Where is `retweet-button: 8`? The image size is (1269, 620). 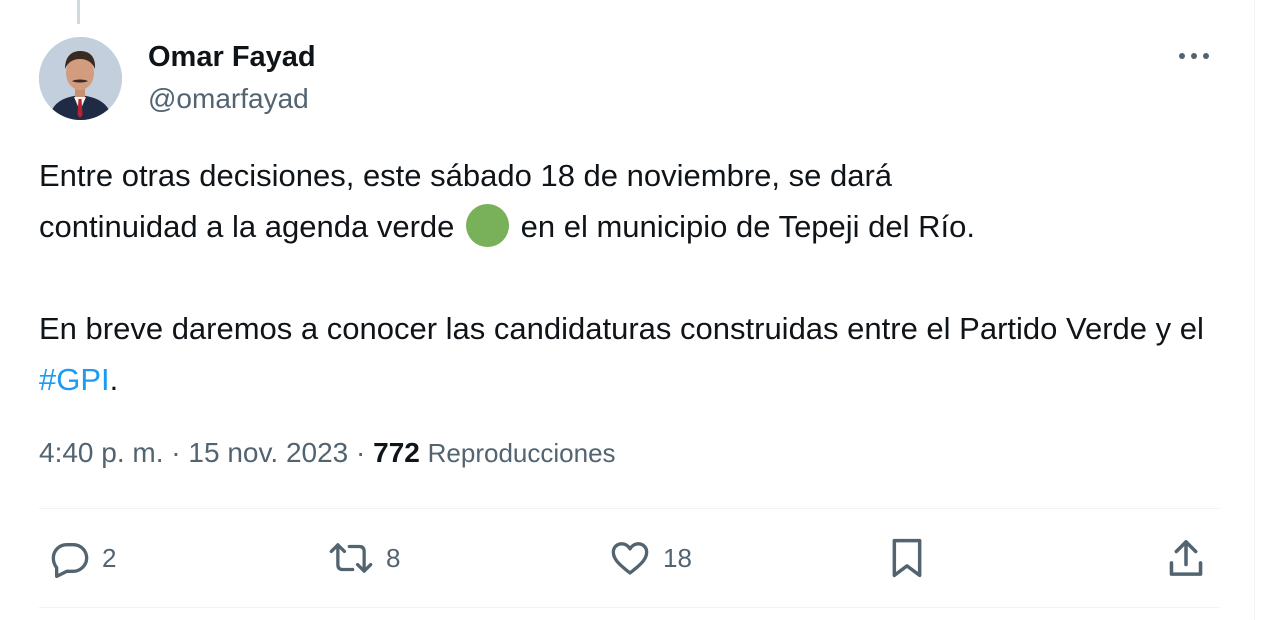
retweet-button: 8 is located at coordinates (364, 558).